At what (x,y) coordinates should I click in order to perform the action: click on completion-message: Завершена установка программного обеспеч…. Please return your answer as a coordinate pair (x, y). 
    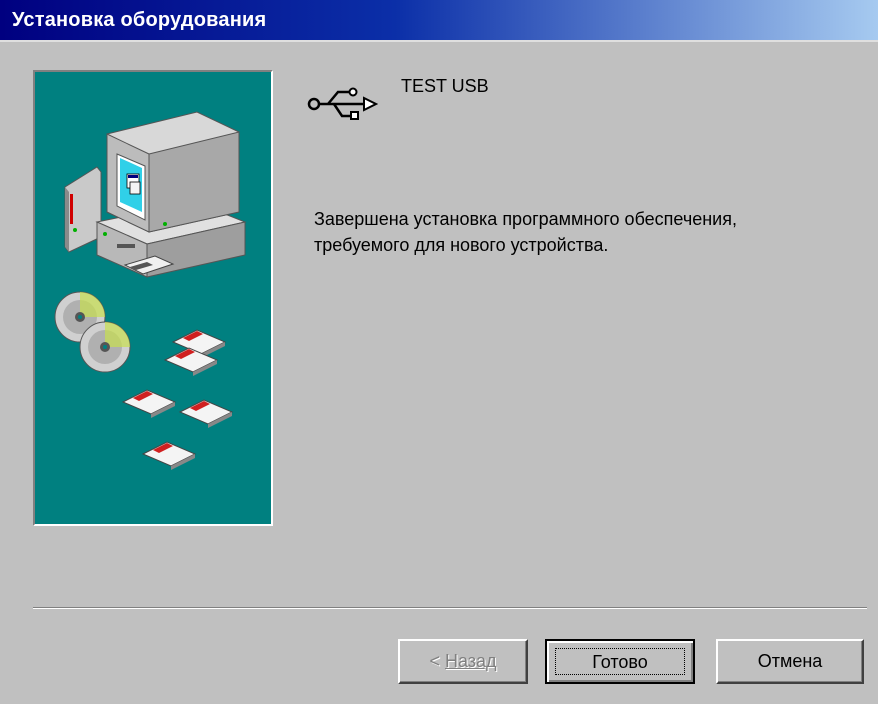
    Looking at the image, I should click on (584, 232).